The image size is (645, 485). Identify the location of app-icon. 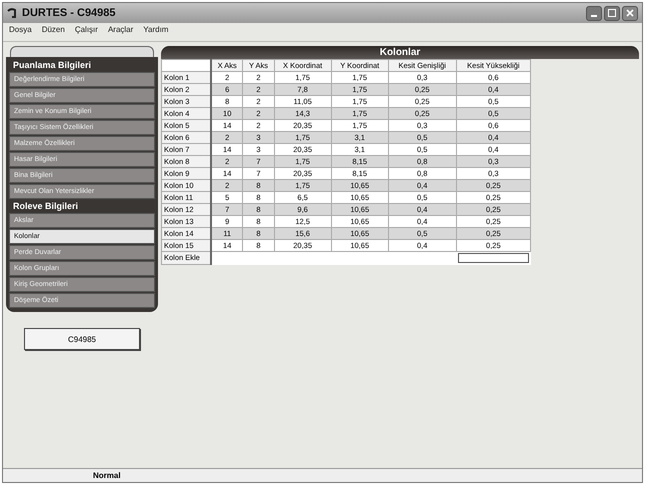
(13, 13).